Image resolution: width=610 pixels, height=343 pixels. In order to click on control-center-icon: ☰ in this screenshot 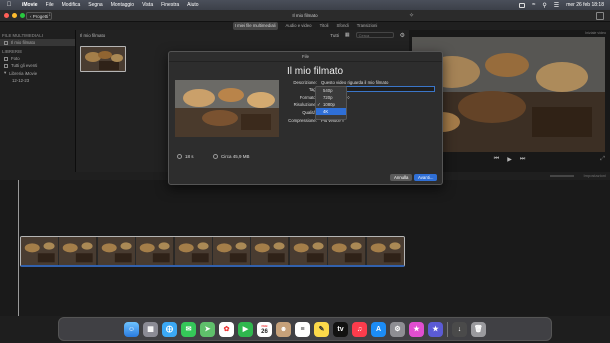, I will do `click(556, 5)`.